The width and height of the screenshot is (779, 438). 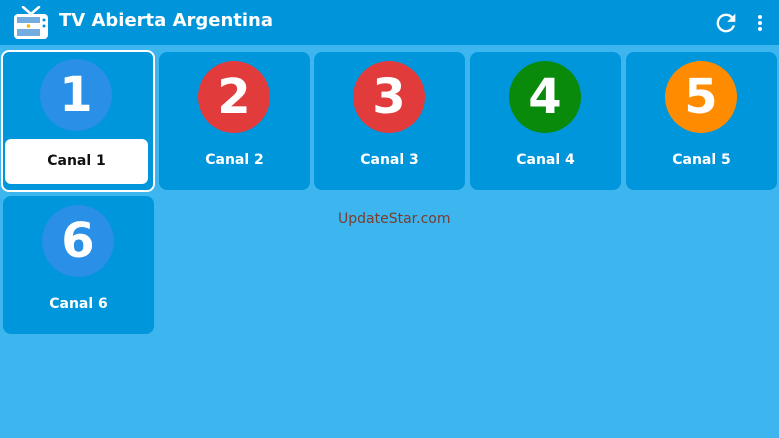 What do you see at coordinates (701, 160) in the screenshot?
I see `channel-5-label: Canal 5` at bounding box center [701, 160].